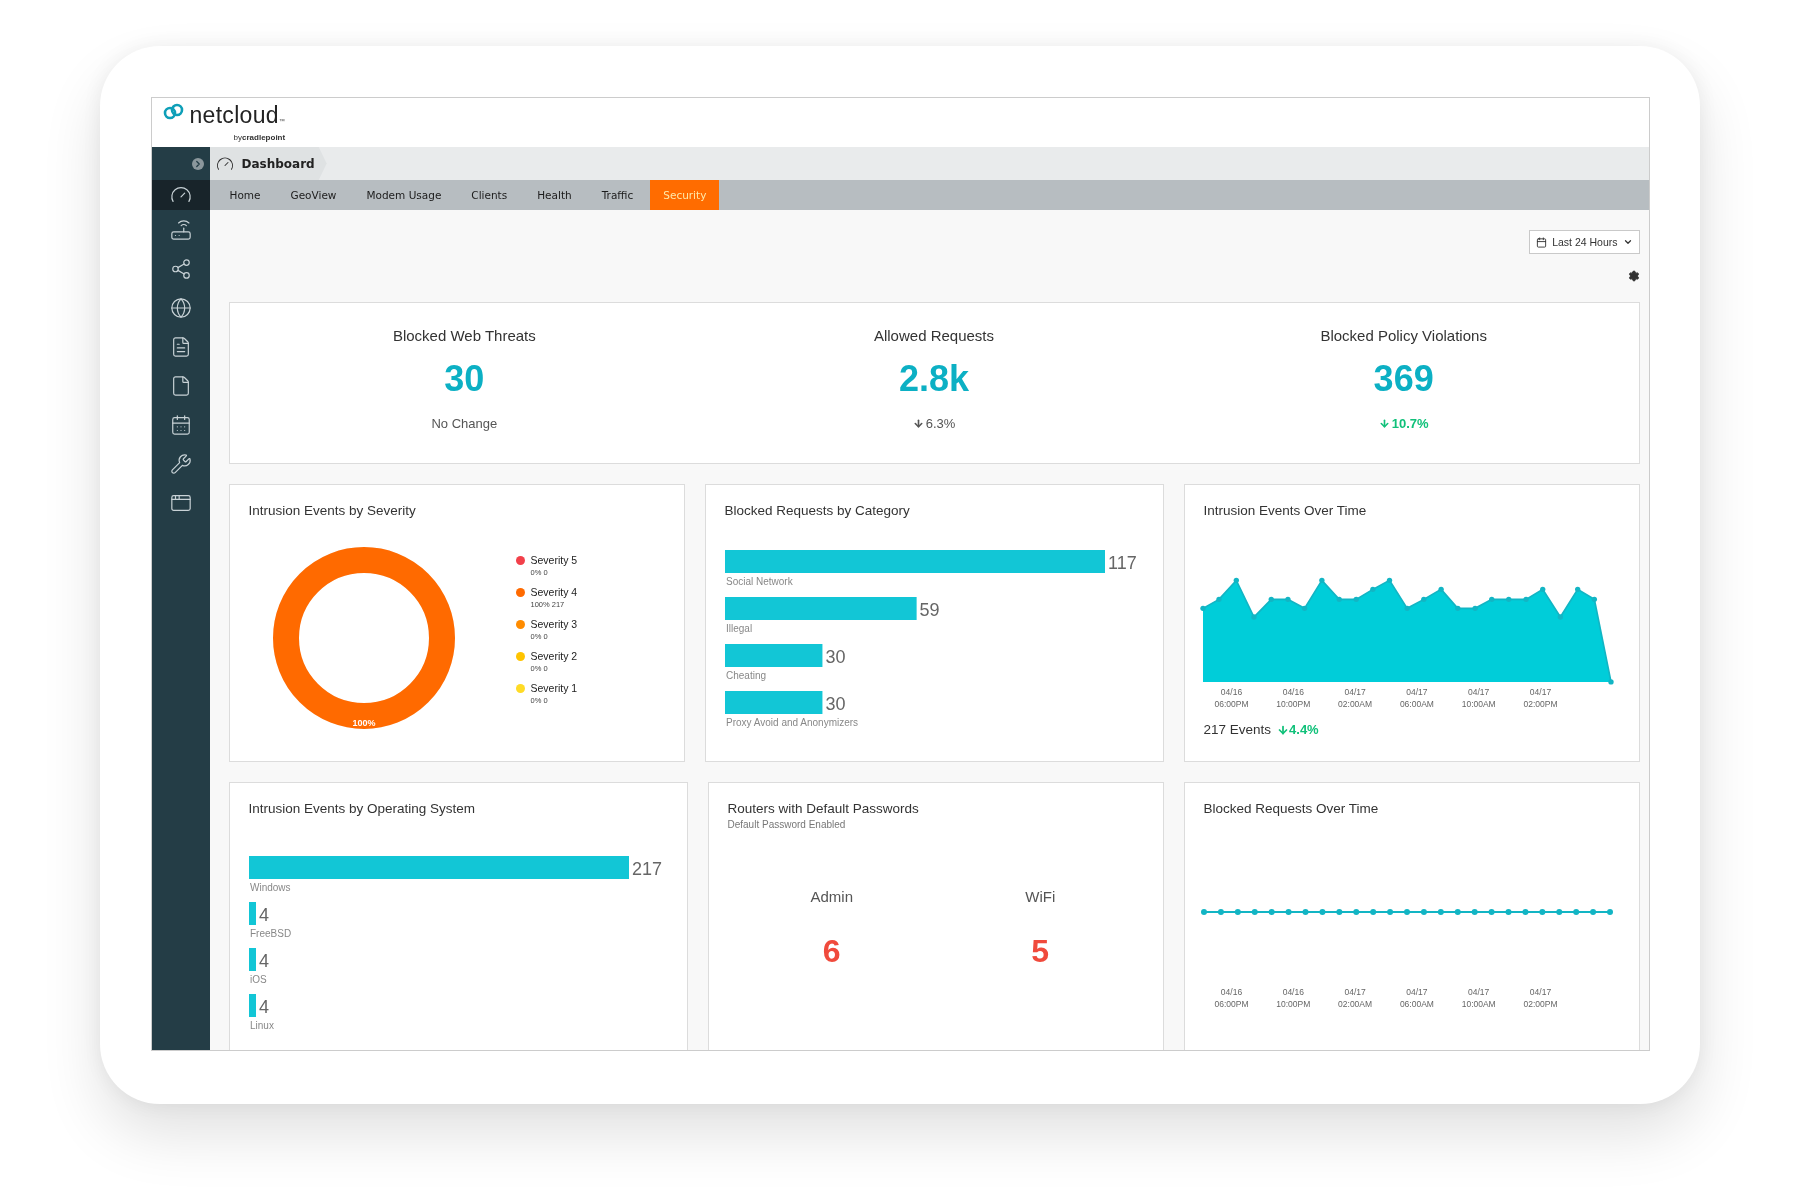 The height and width of the screenshot is (1195, 1800). I want to click on caret-icon, so click(1627, 242).